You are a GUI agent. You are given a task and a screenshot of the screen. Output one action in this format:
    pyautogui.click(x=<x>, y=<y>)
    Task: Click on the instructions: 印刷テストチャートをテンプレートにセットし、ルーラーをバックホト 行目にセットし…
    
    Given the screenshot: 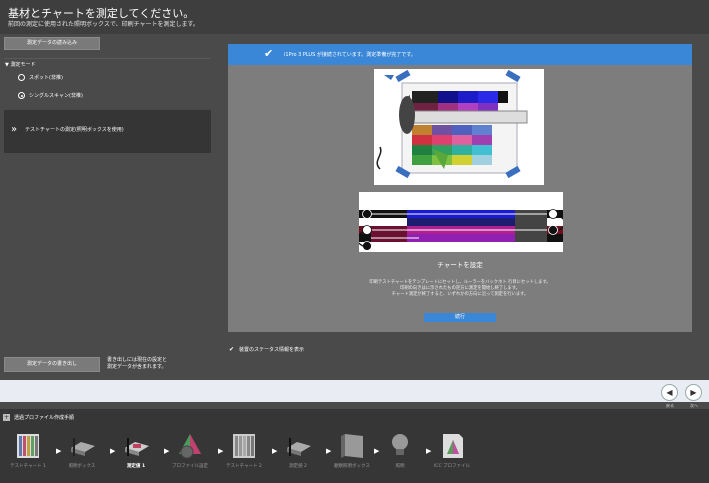 What is the action you would take?
    pyautogui.click(x=460, y=289)
    